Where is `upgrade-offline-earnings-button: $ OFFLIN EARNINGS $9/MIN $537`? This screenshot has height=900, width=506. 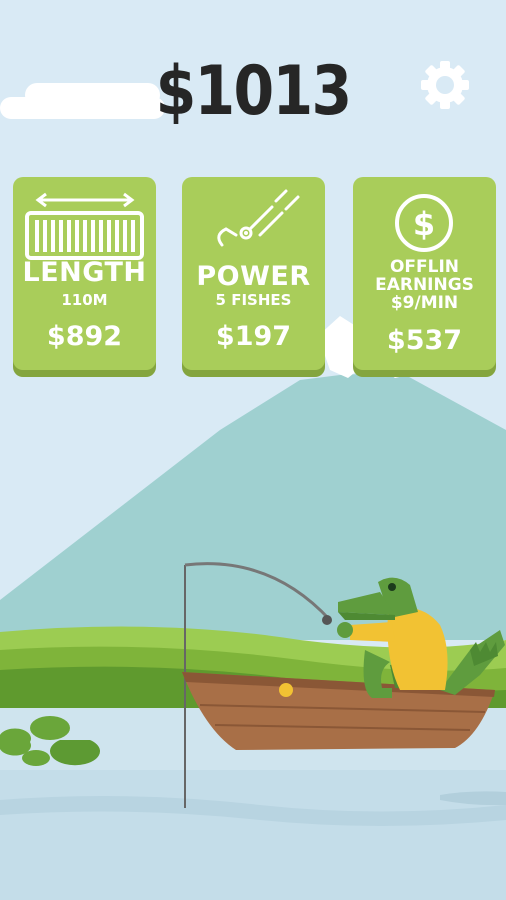
upgrade-offline-earnings-button: $ OFFLIN EARNINGS $9/MIN $537 is located at coordinates (424, 273).